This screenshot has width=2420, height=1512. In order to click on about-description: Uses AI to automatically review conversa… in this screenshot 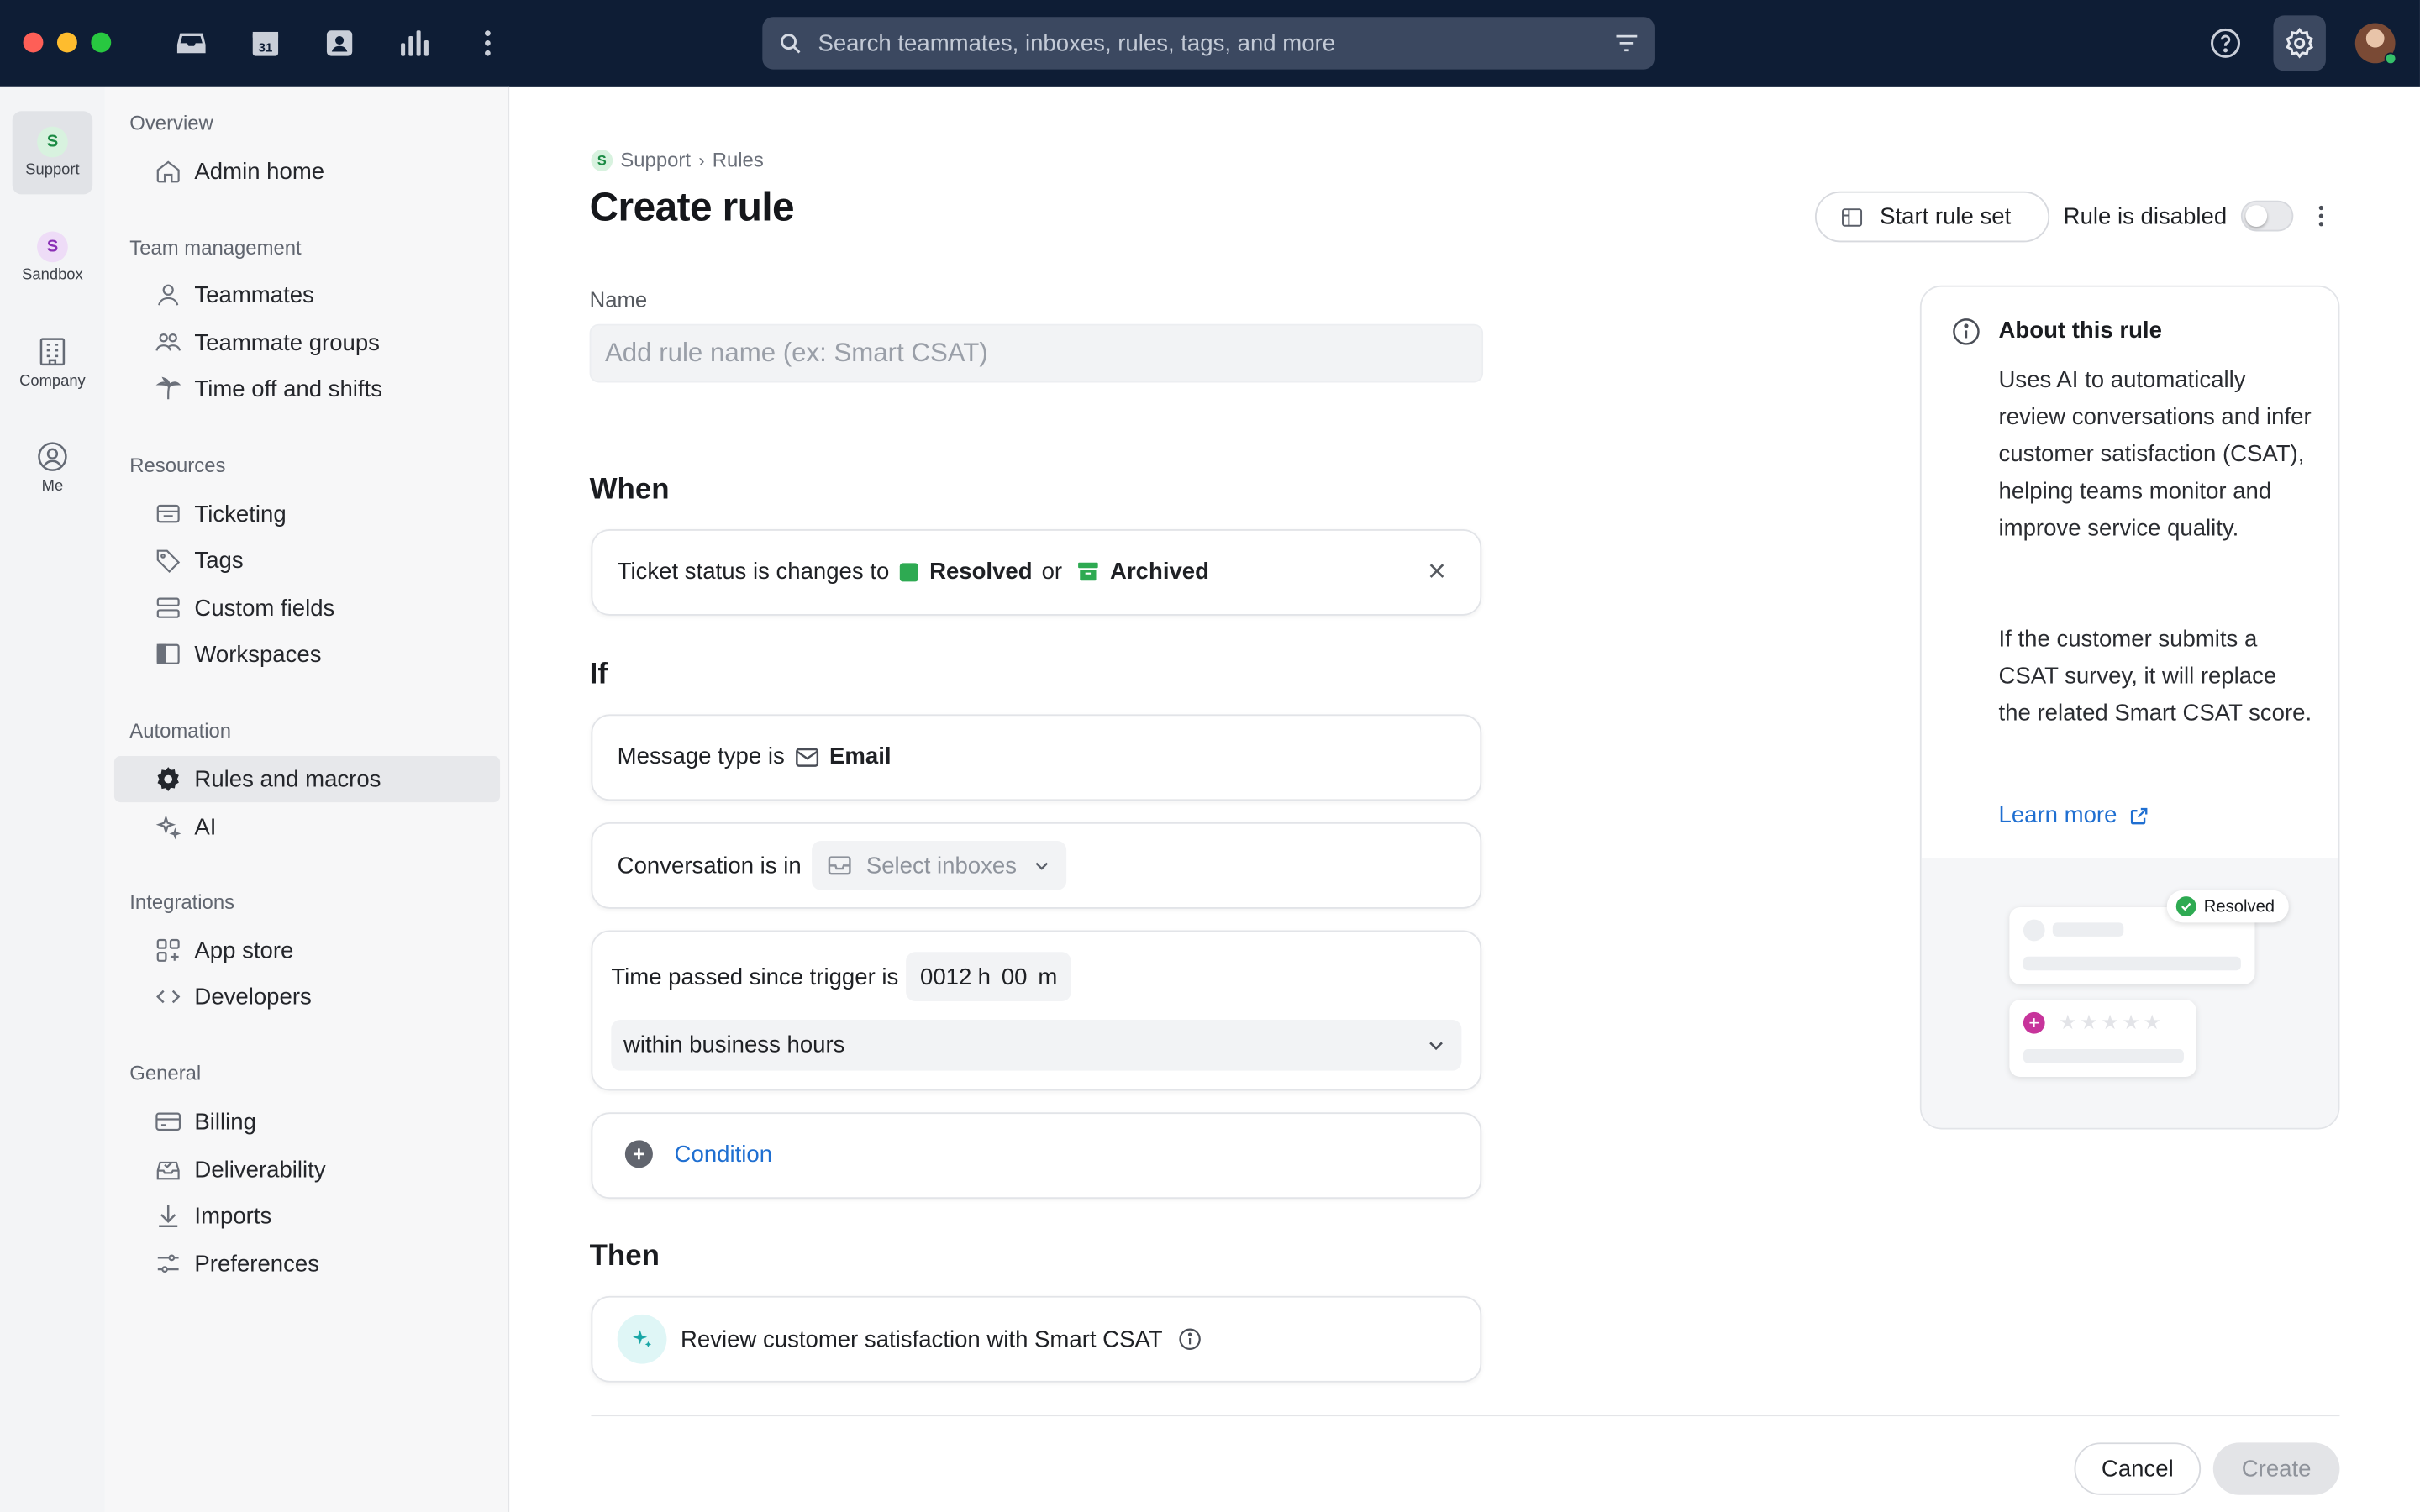, I will do `click(2155, 454)`.